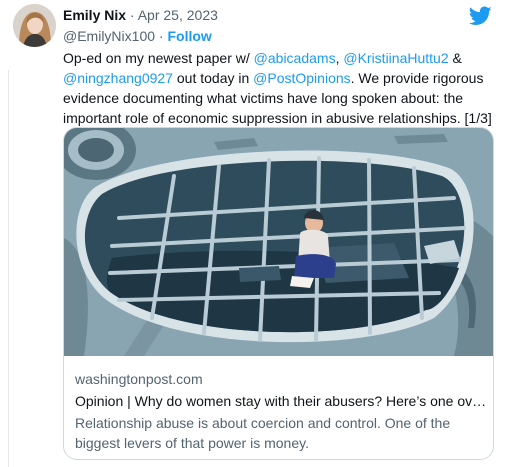  What do you see at coordinates (109, 36) in the screenshot?
I see `author-handle: @EmilyNix100` at bounding box center [109, 36].